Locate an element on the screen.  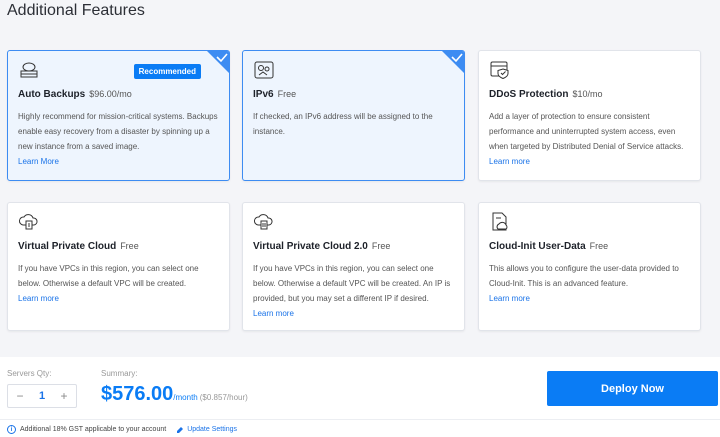
deploy-now-button: Deploy Now is located at coordinates (632, 388).